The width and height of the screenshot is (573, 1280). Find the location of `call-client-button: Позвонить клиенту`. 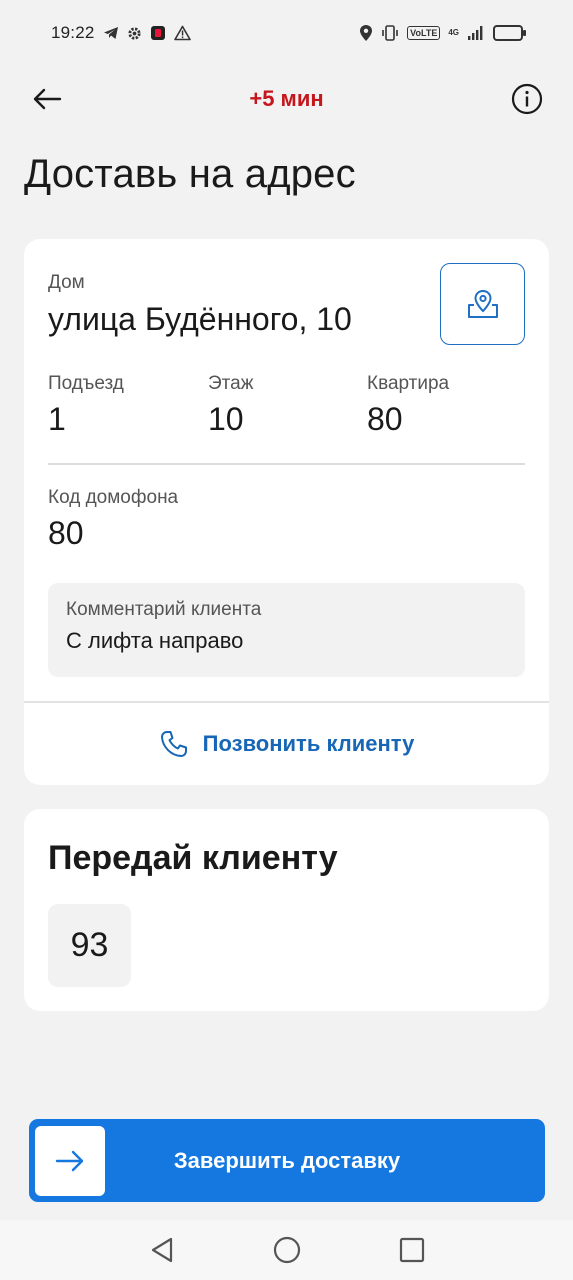

call-client-button: Позвонить клиенту is located at coordinates (286, 744).